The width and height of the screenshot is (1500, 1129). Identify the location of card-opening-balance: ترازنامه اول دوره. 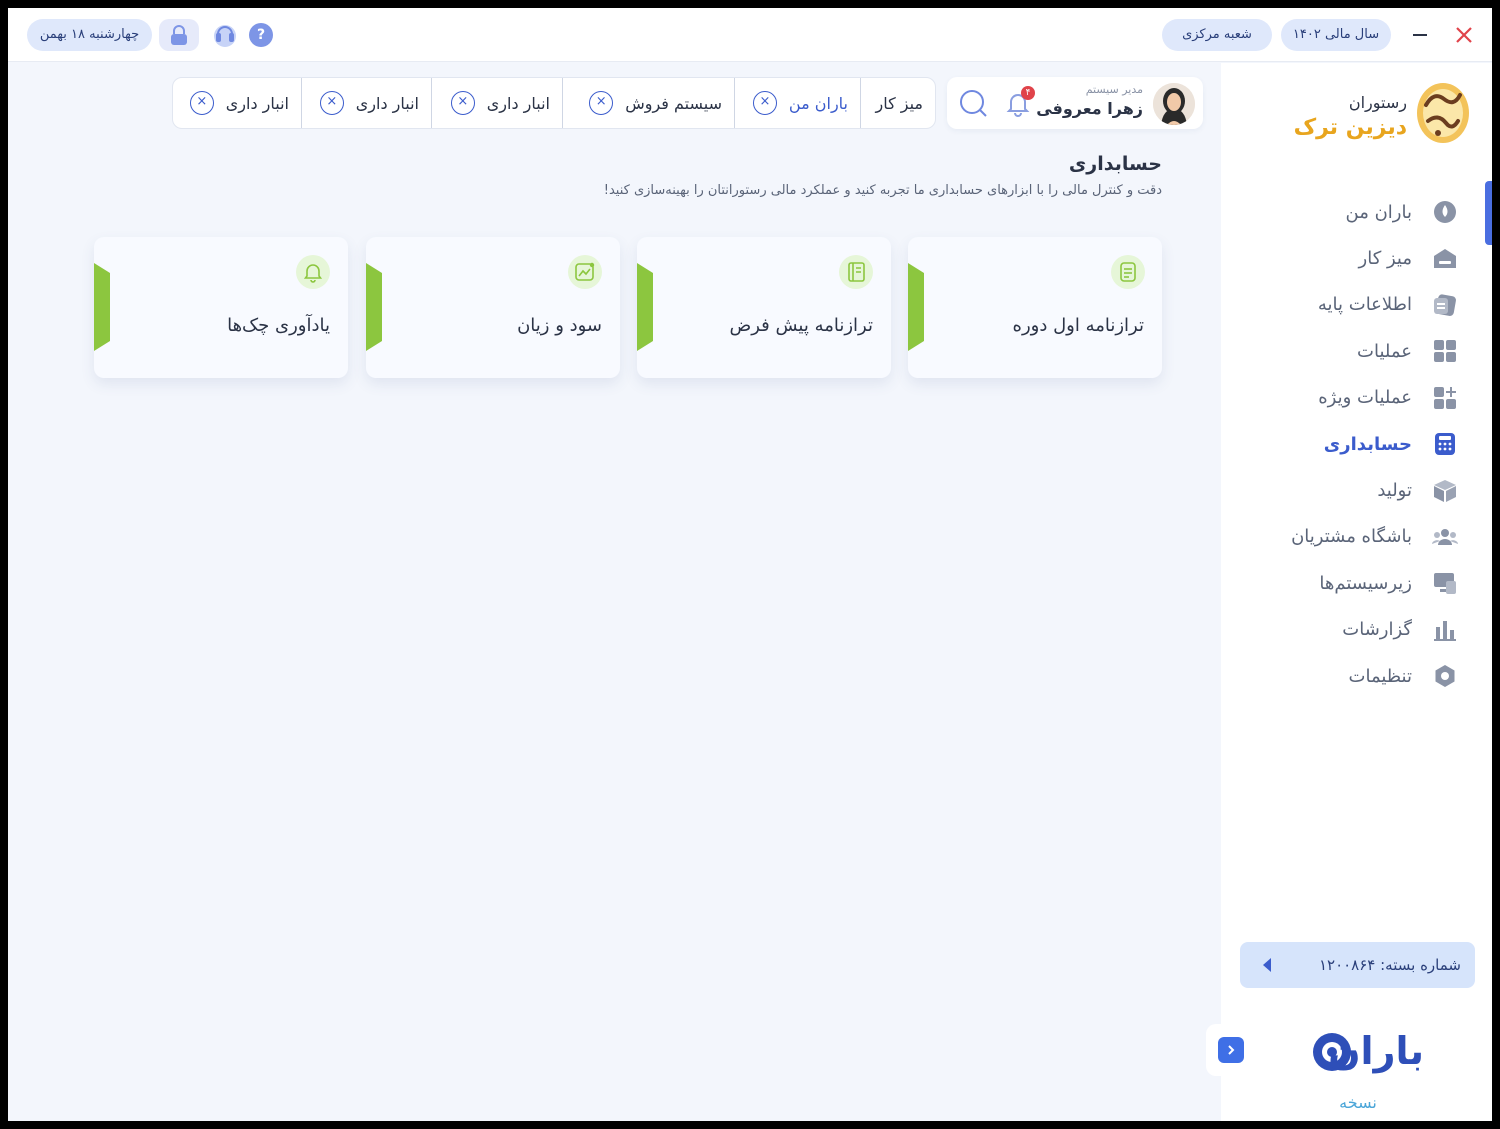
(1035, 307).